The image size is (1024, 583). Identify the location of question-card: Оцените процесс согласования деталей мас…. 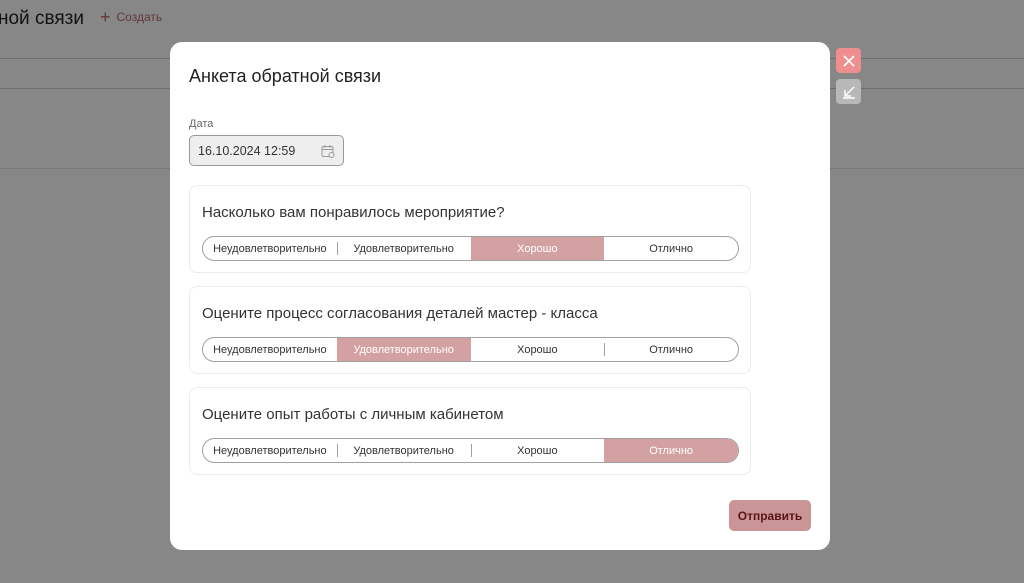
(470, 330).